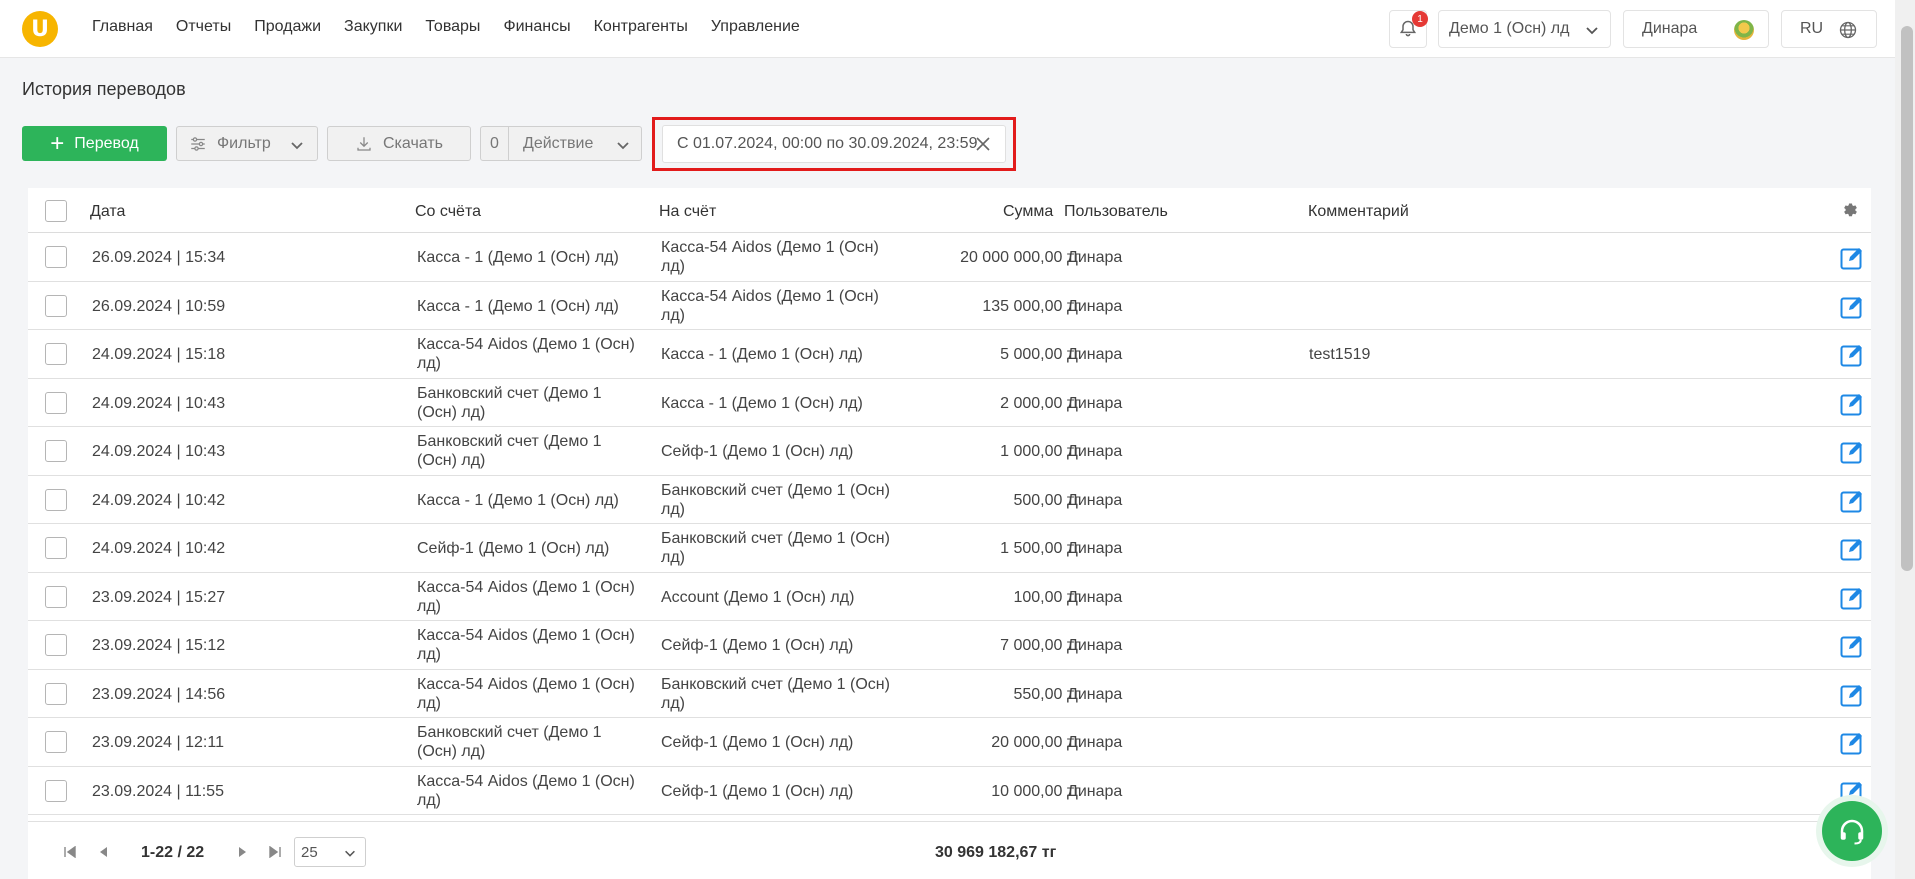  Describe the element at coordinates (364, 143) in the screenshot. I see `download-icon` at that location.